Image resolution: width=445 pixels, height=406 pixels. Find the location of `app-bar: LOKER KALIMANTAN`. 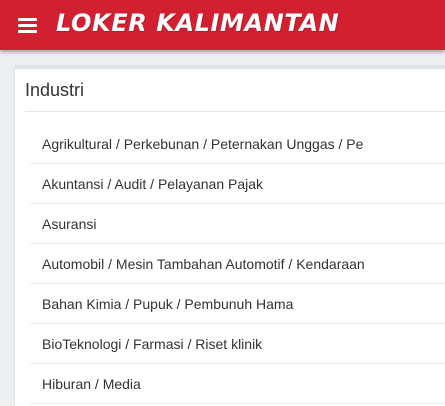

app-bar: LOKER KALIMANTAN is located at coordinates (222, 25).